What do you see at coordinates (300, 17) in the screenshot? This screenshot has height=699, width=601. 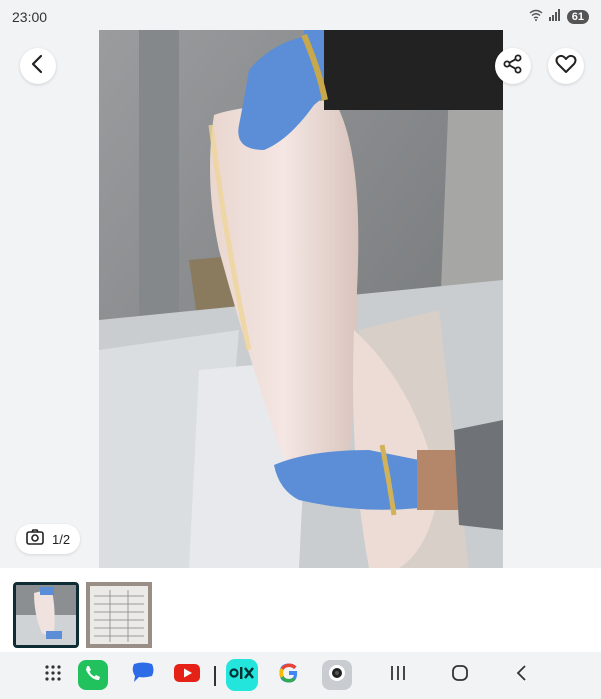 I see `status-bar: 23:00 61` at bounding box center [300, 17].